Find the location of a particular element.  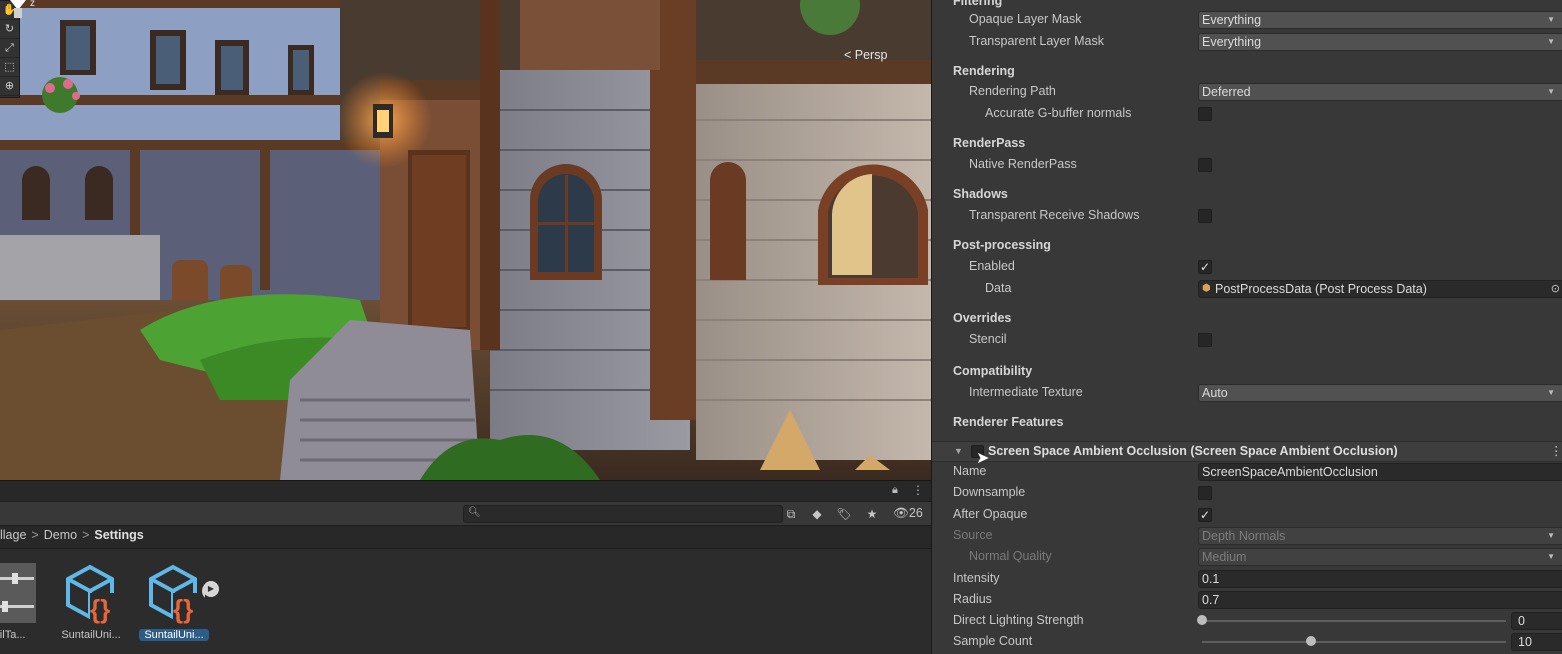

transform-tool-icon: ⊕ is located at coordinates (9, 86).